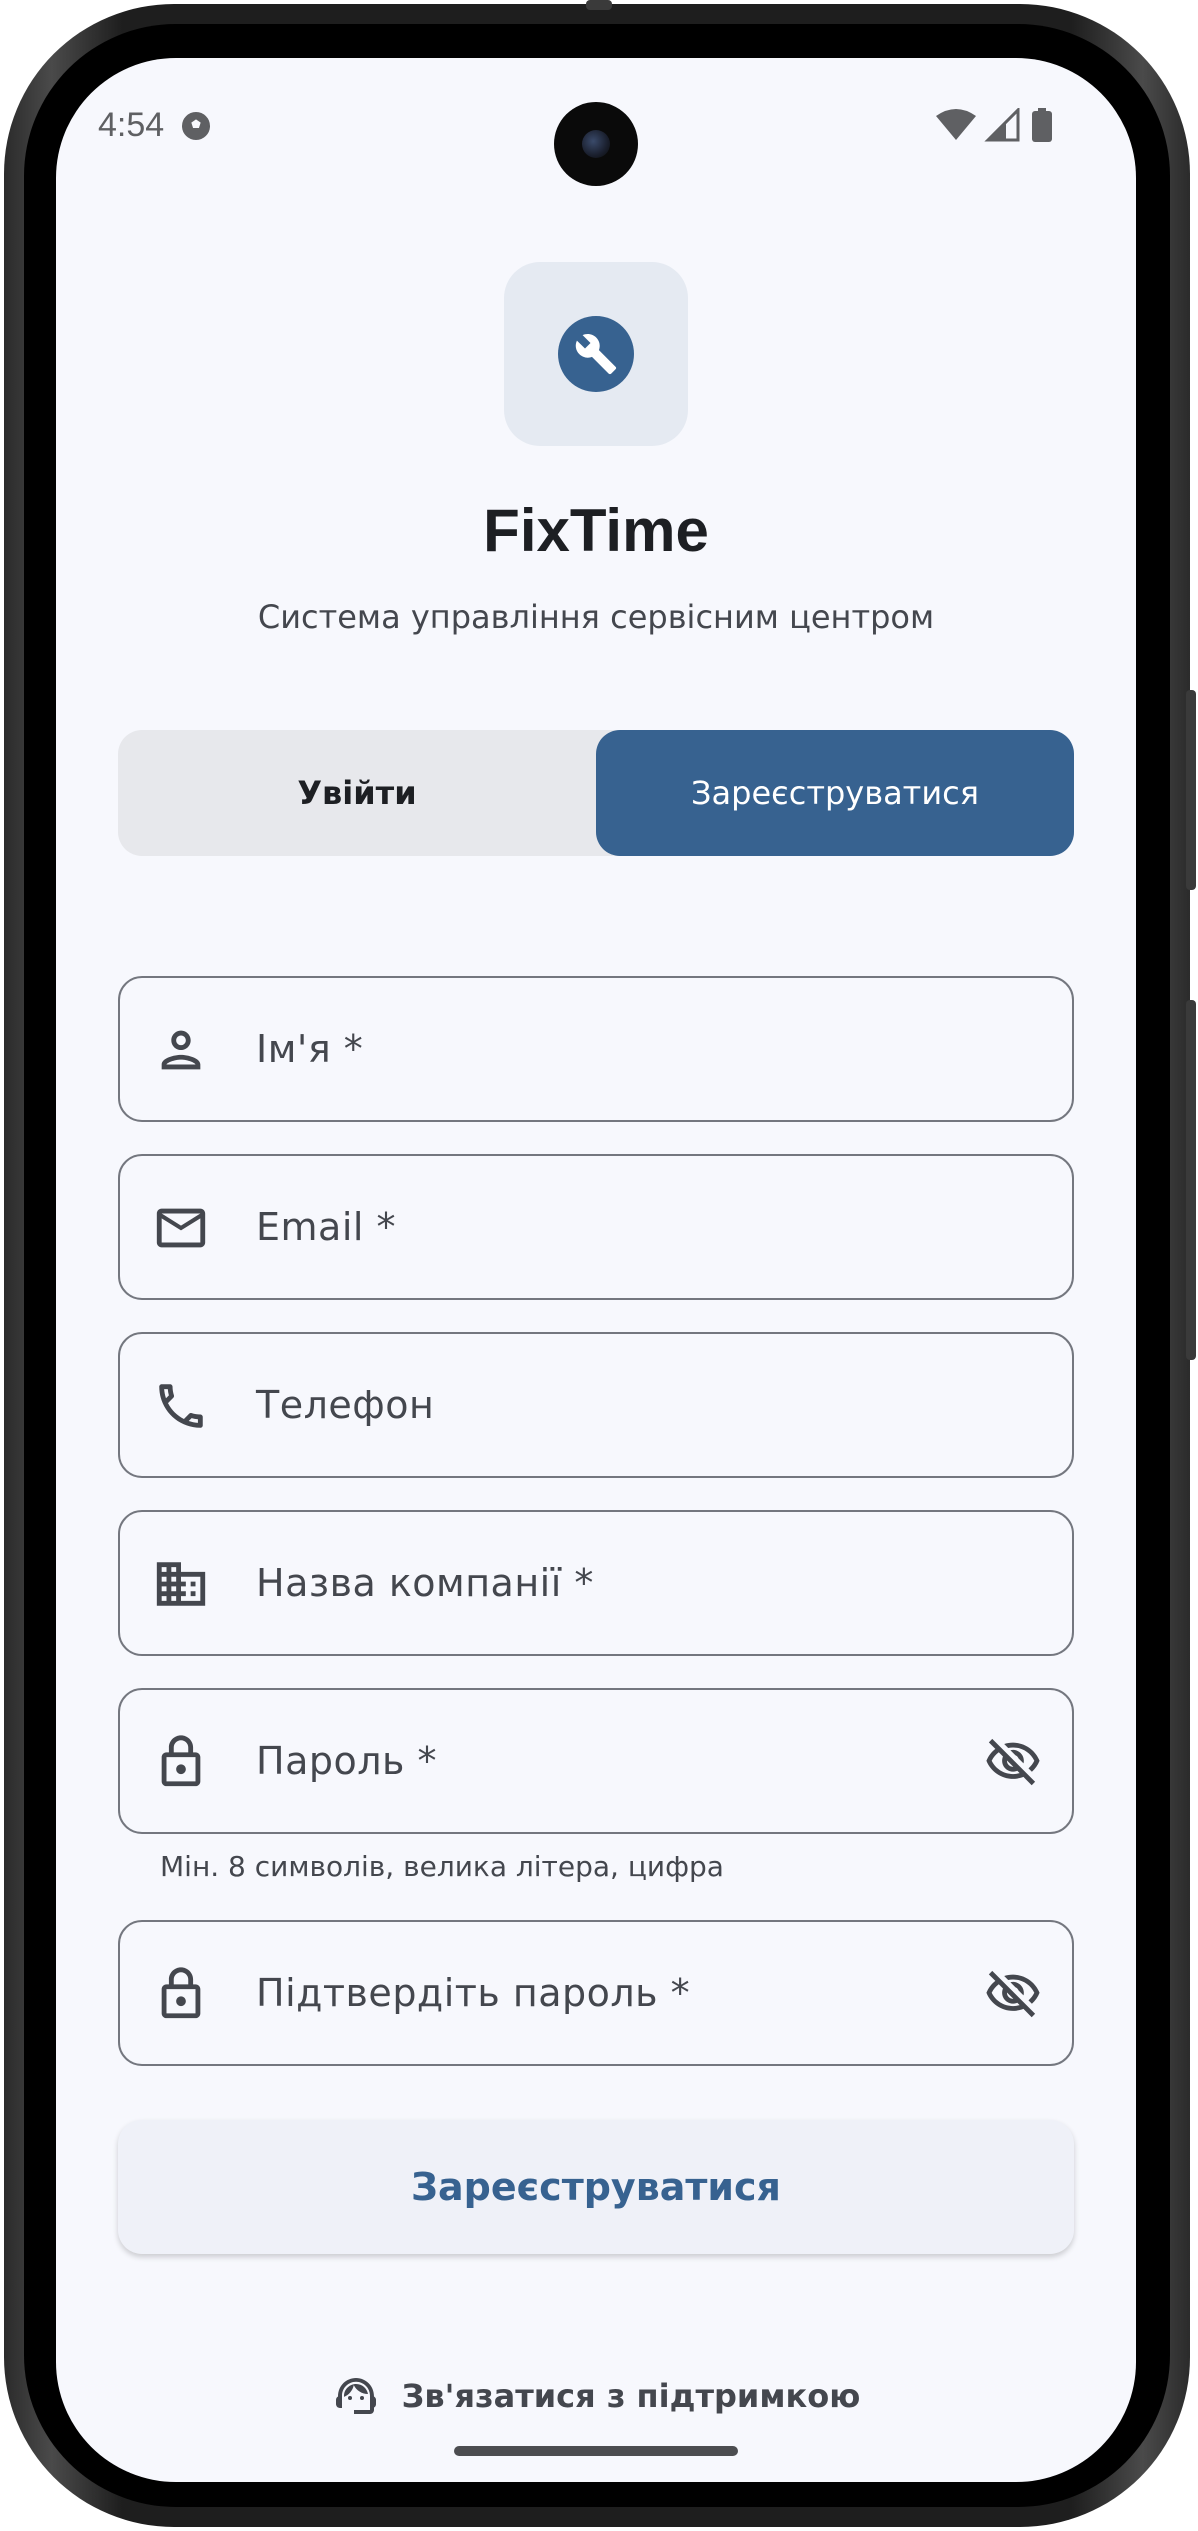  Describe the element at coordinates (596, 1583) in the screenshot. I see `company-field: Назва компанії *` at that location.